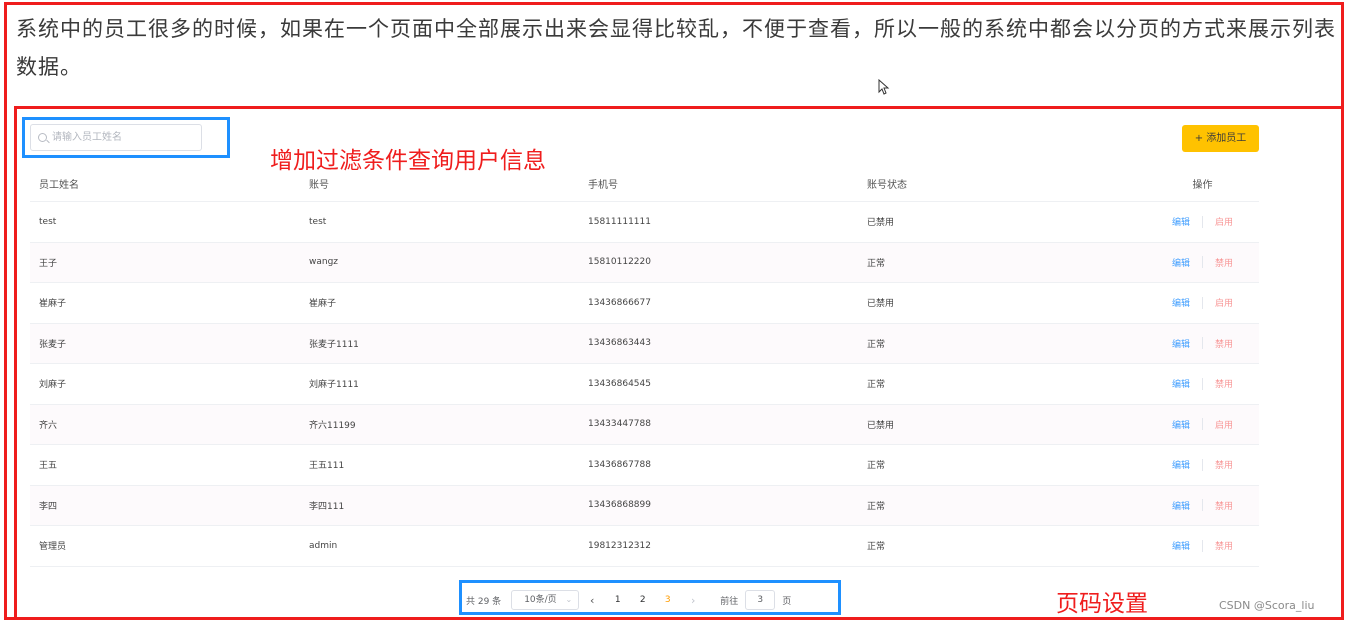 The height and width of the screenshot is (625, 1350). Describe the element at coordinates (1267, 605) in the screenshot. I see `watermark: CSDN @Scora_liu` at that location.